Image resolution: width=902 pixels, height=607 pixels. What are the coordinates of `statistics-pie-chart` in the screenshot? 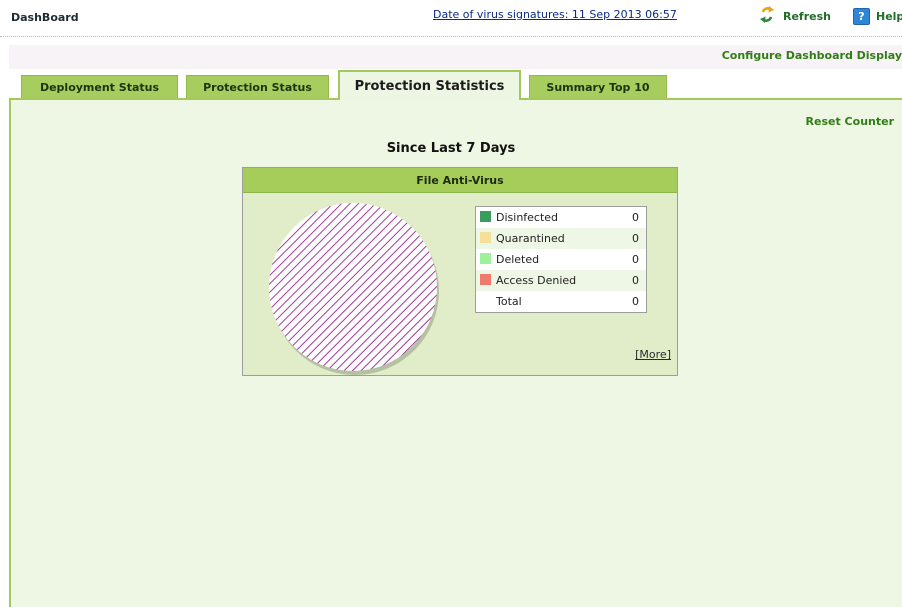 It's located at (354, 289).